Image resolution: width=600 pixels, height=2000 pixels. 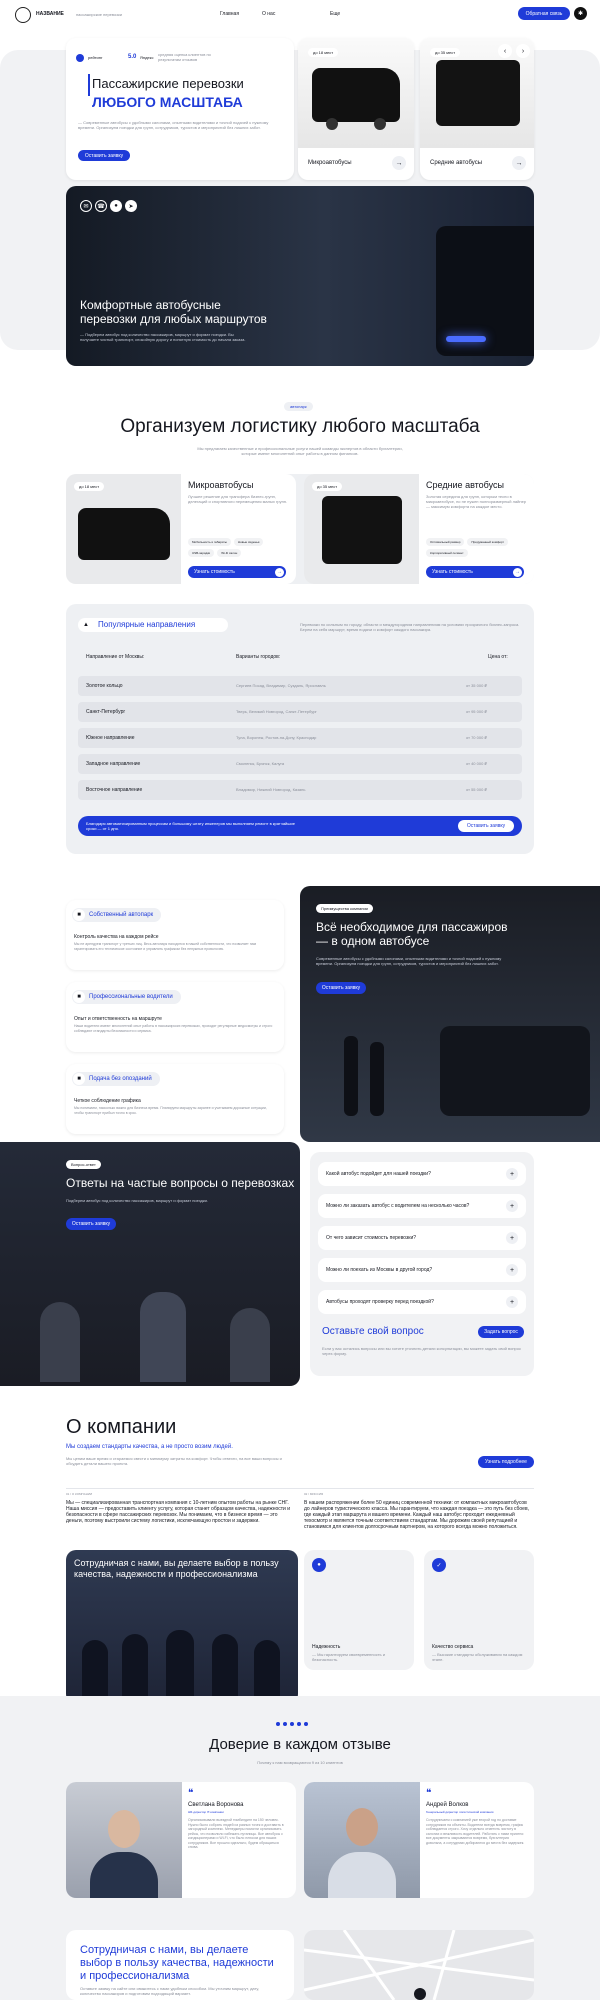 I want to click on route-price: от 95 000 ₽, so click(x=476, y=711).